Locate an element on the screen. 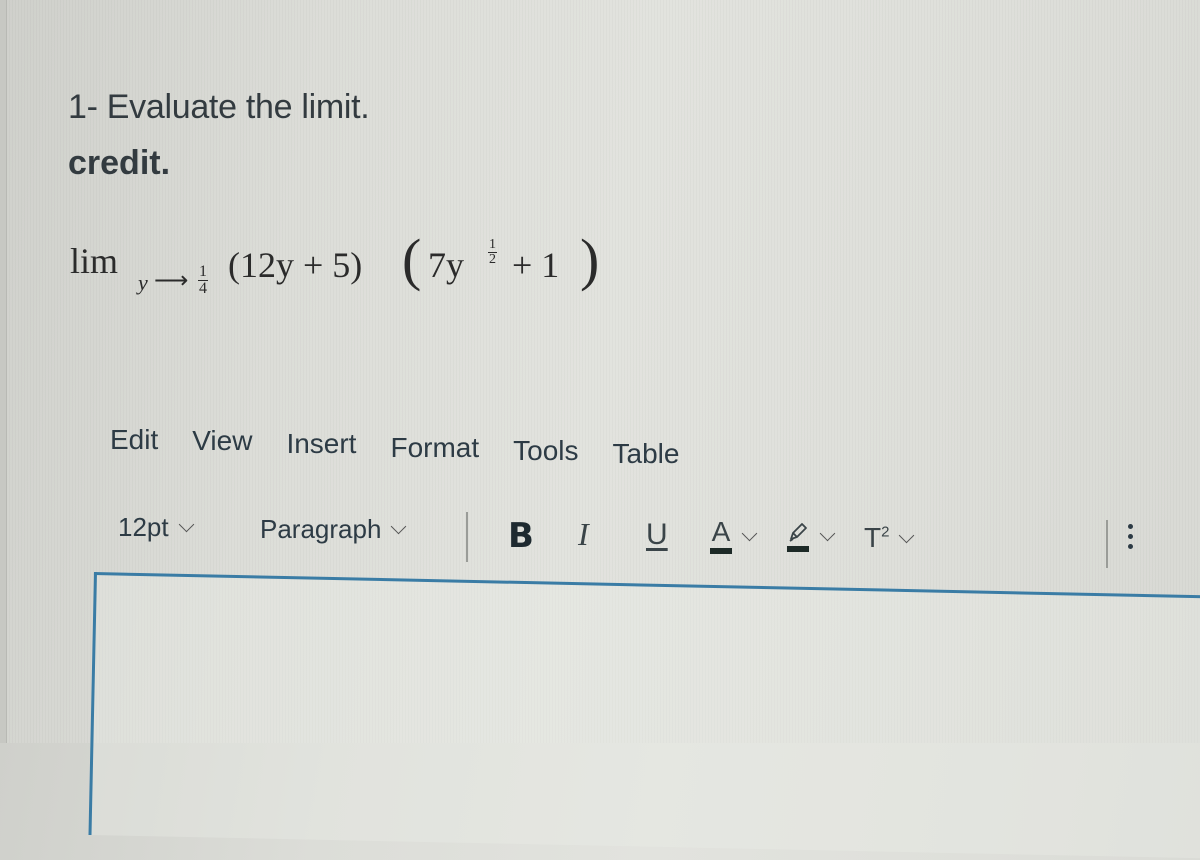 Image resolution: width=1200 pixels, height=860 pixels. bold-icon: B is located at coordinates (521, 536).